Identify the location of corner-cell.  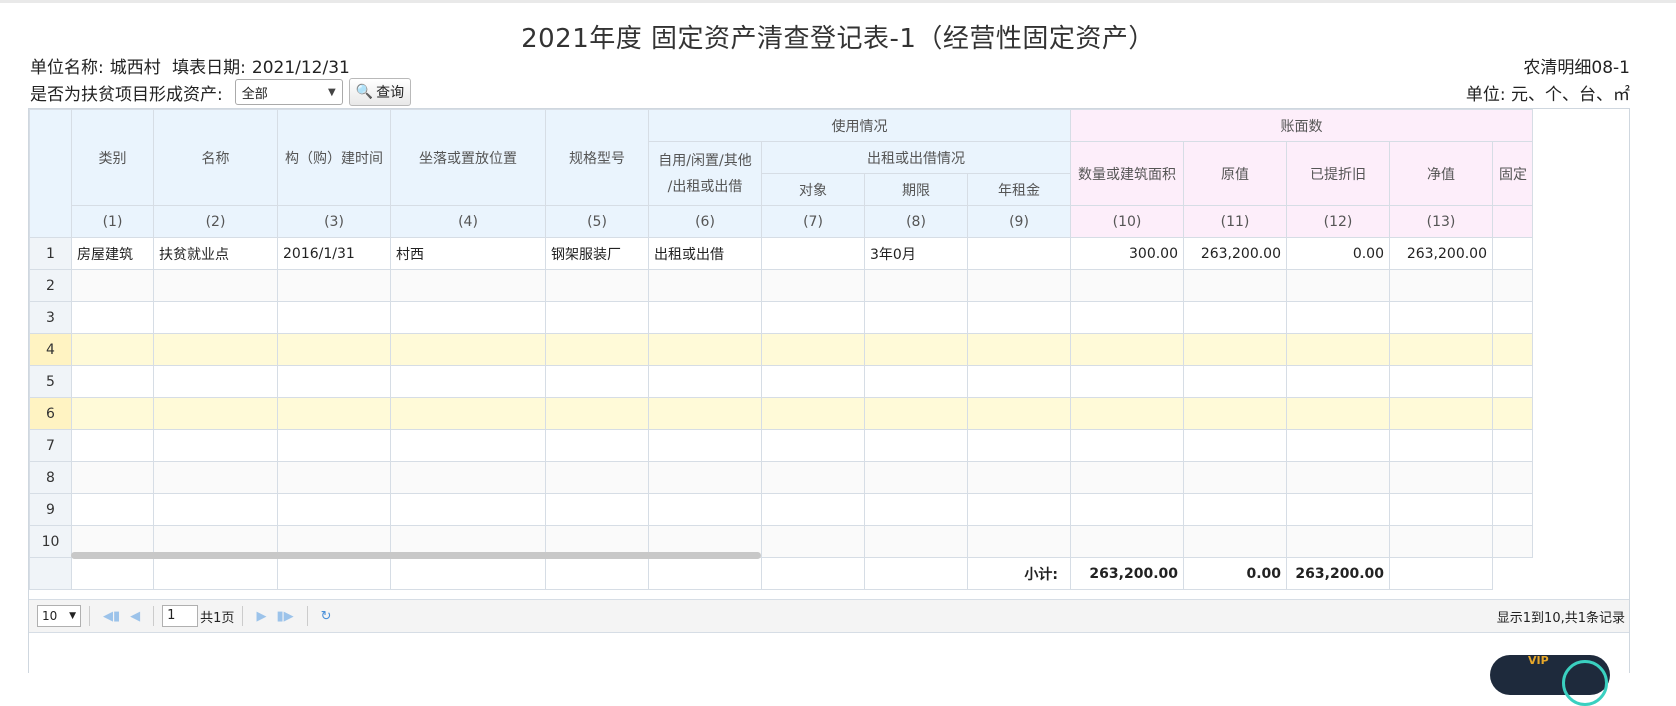
(50, 173).